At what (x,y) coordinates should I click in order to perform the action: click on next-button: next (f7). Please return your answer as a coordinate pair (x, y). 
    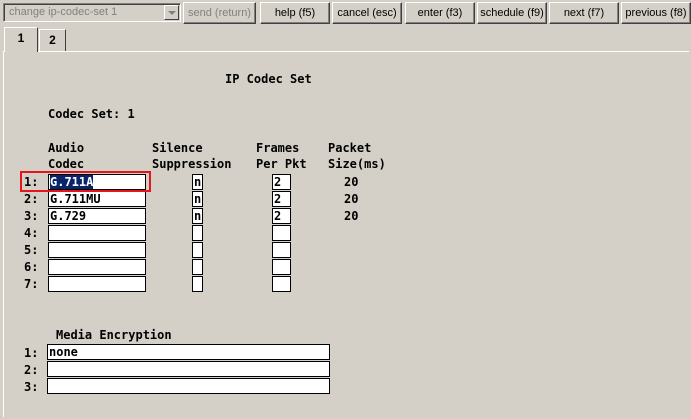
    Looking at the image, I should click on (584, 13).